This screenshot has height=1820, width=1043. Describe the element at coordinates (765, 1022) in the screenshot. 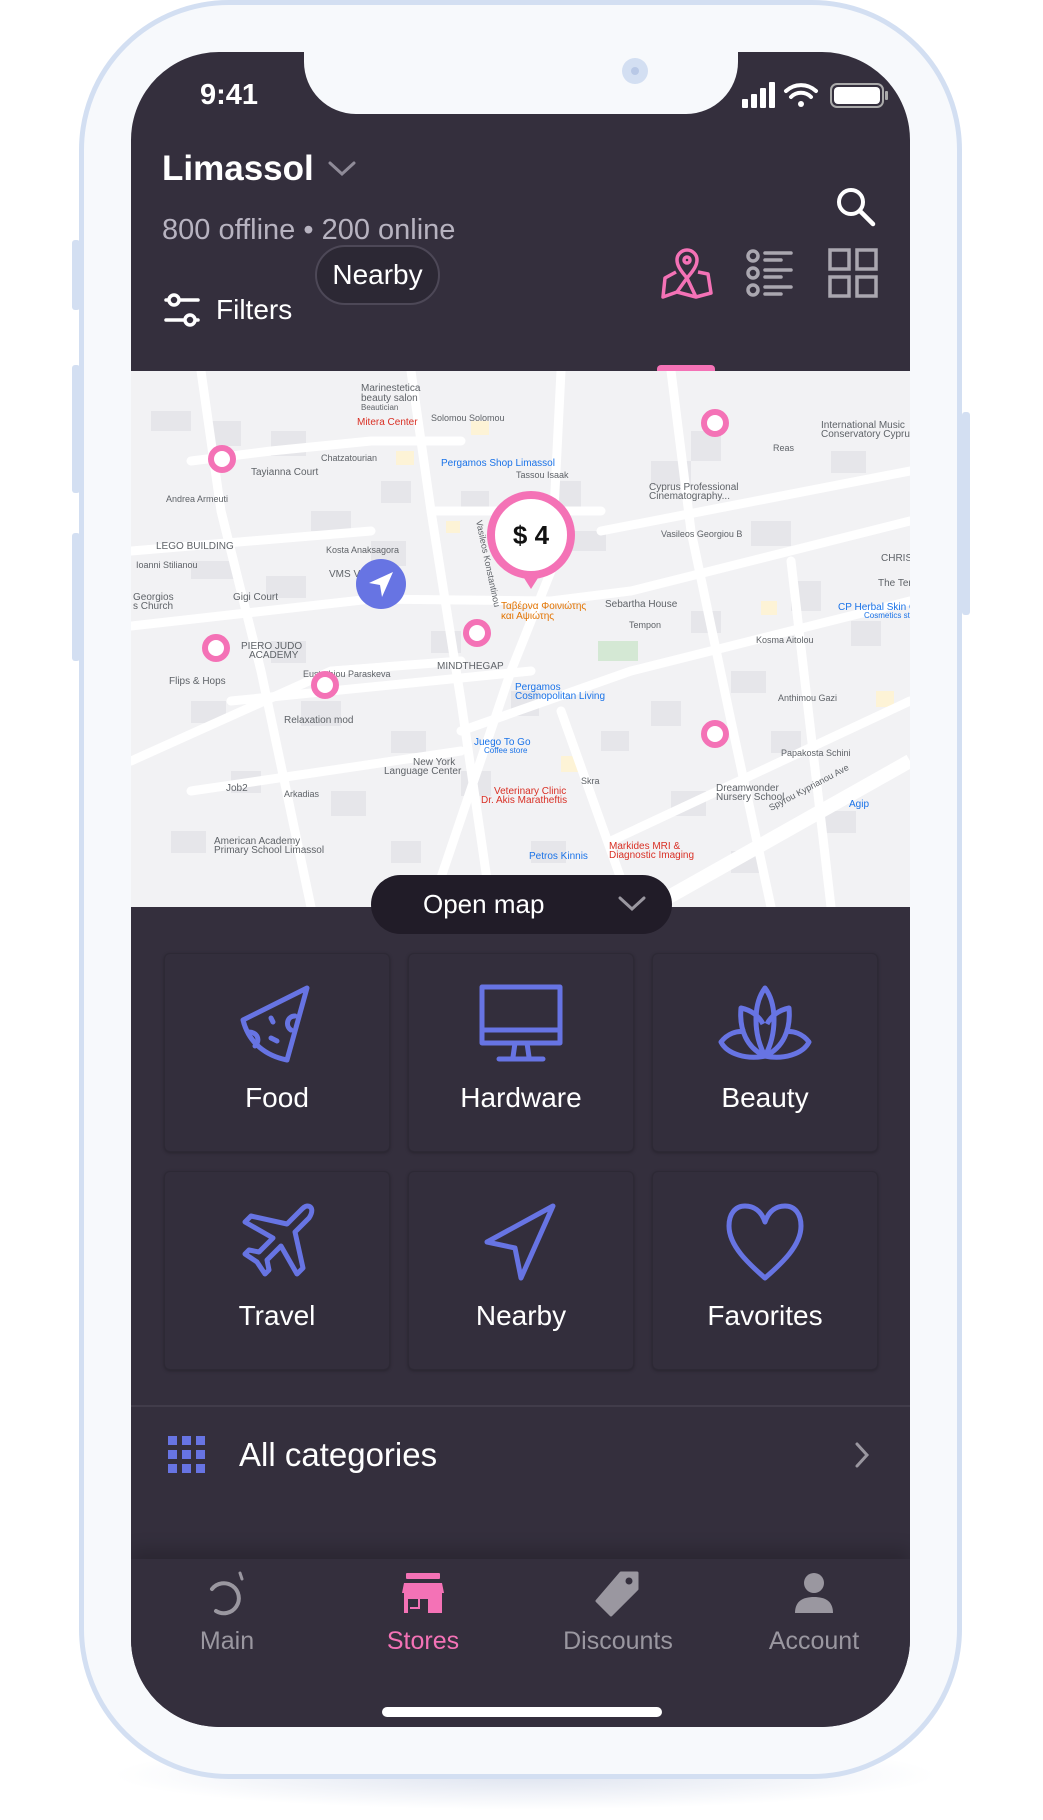

I see `lotus-icon` at that location.